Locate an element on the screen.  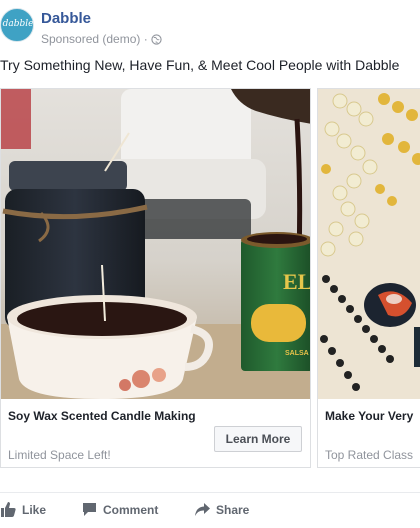
share-icon is located at coordinates (202, 509).